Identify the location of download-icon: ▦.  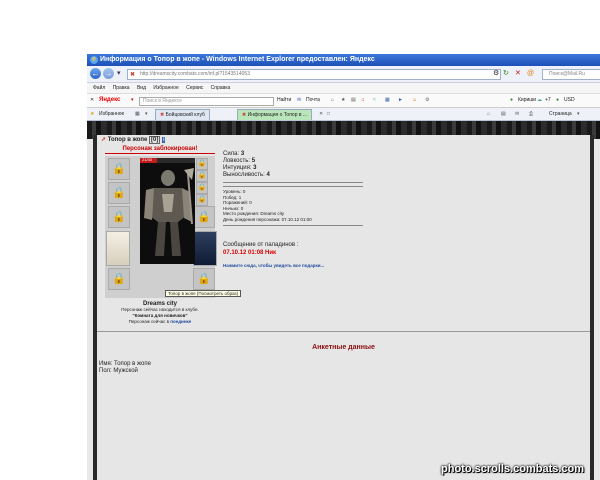
(387, 100).